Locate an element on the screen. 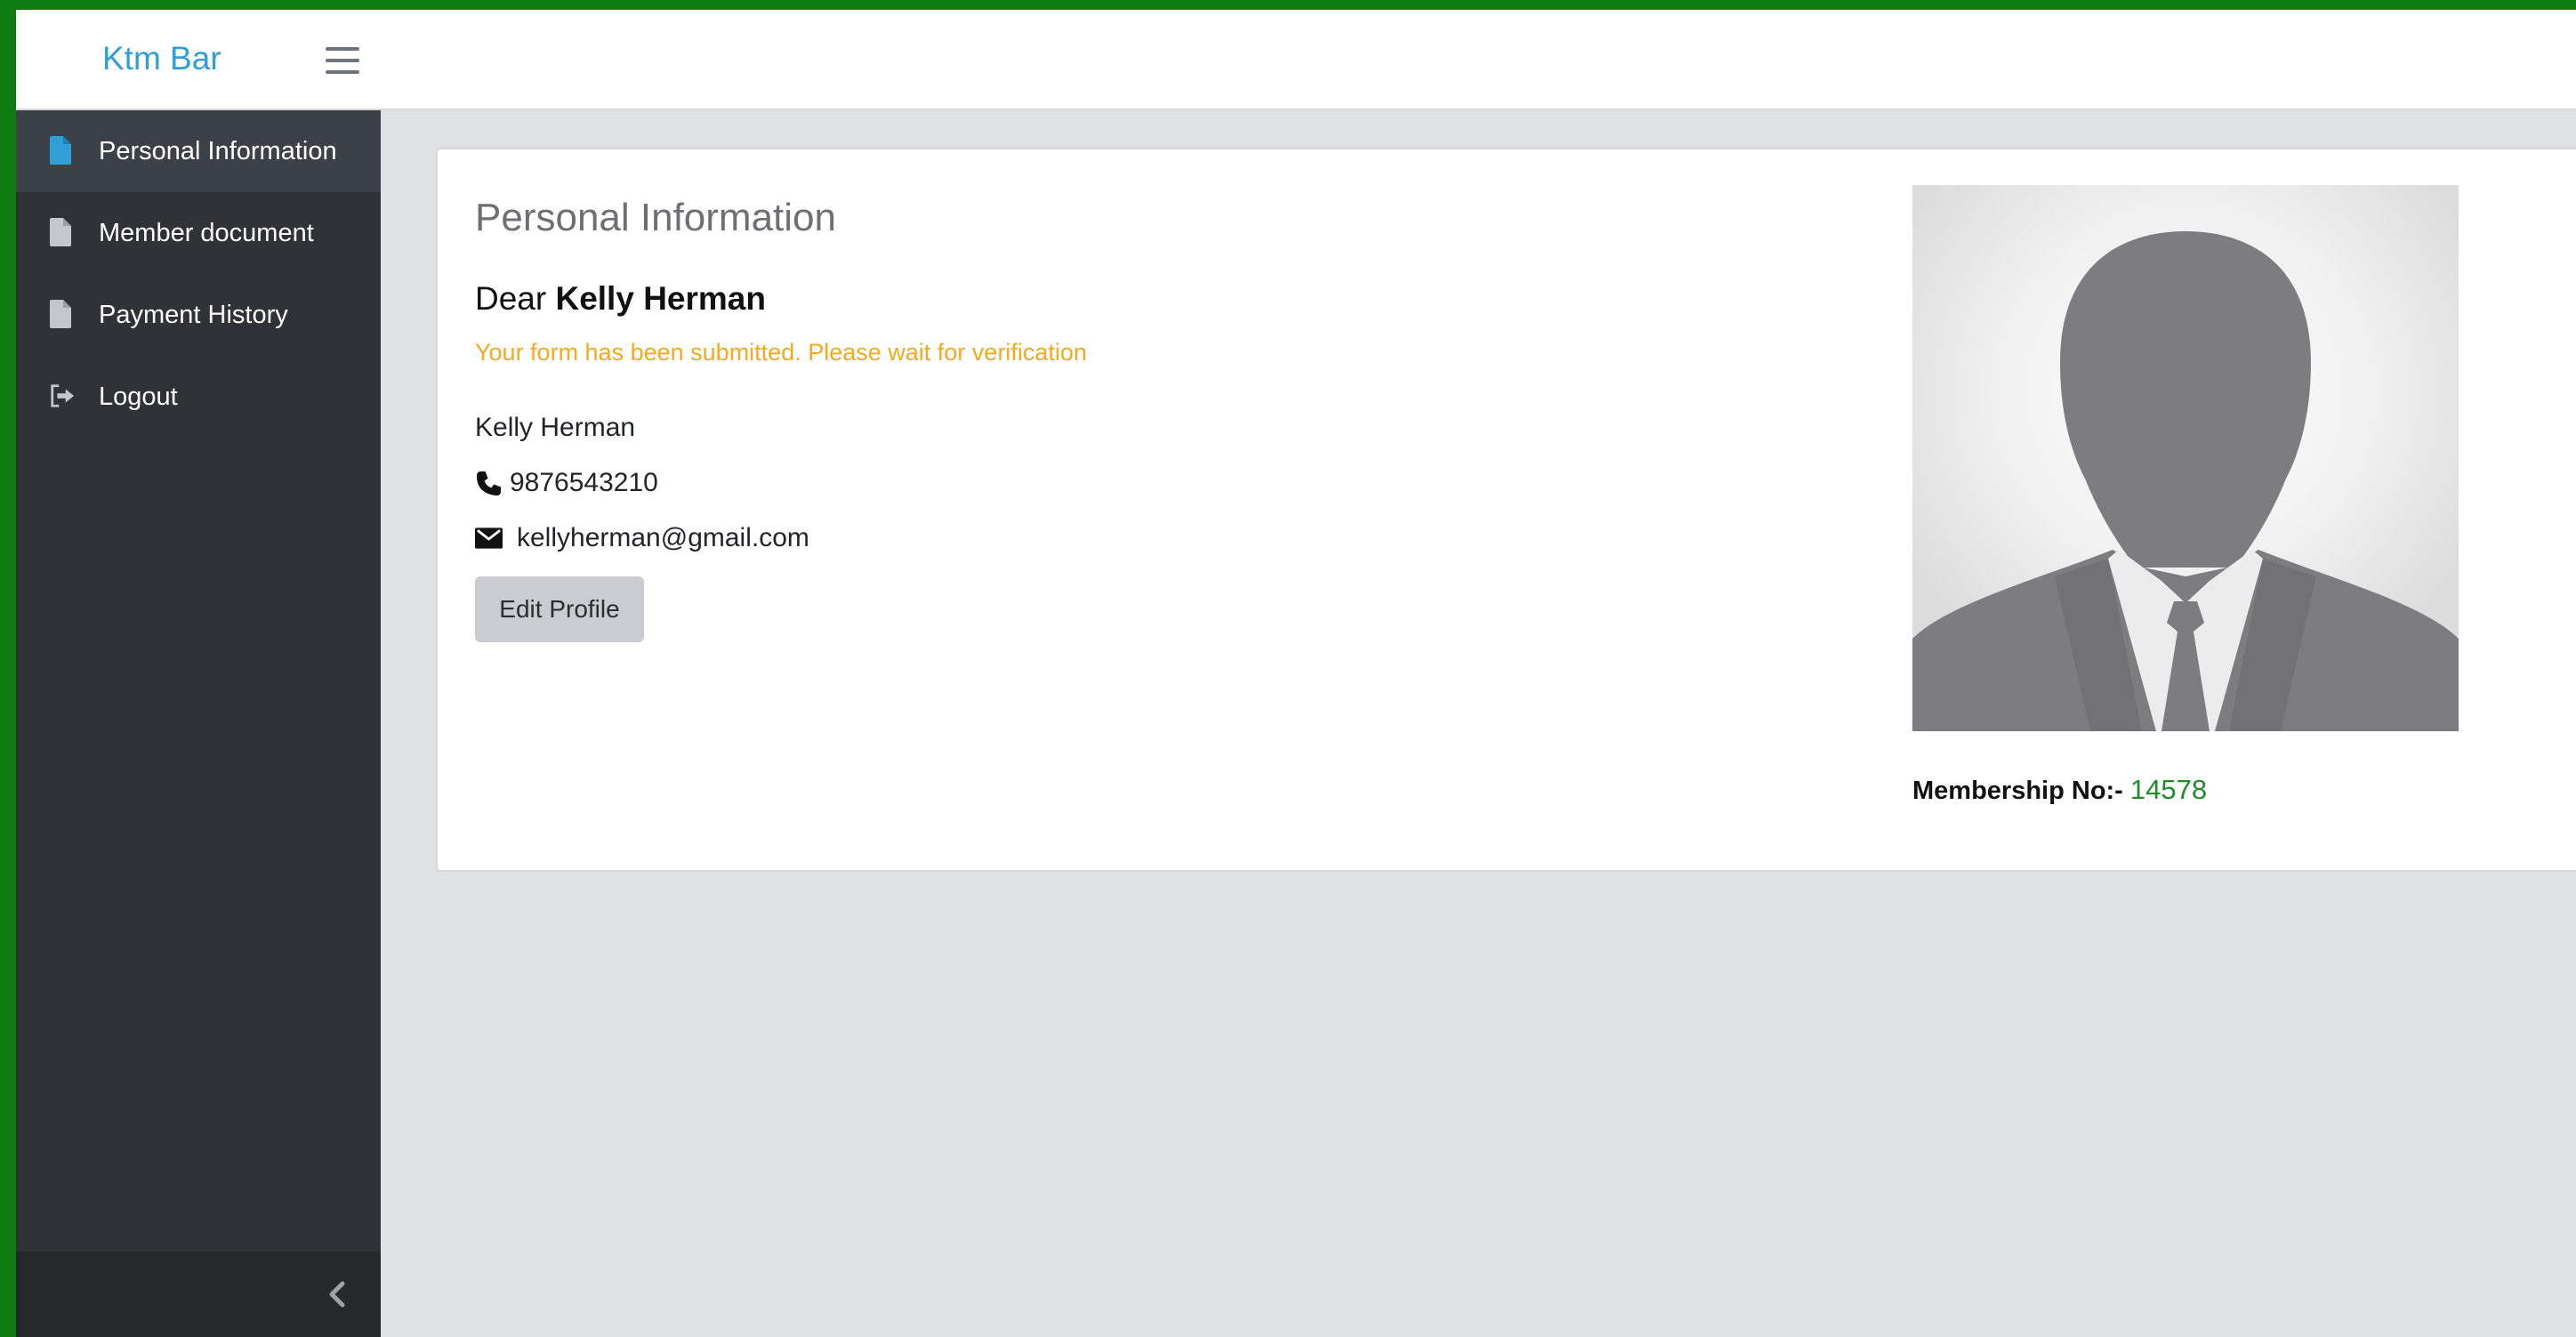 The image size is (2576, 1337). phone-row: 9876543210 is located at coordinates (566, 483).